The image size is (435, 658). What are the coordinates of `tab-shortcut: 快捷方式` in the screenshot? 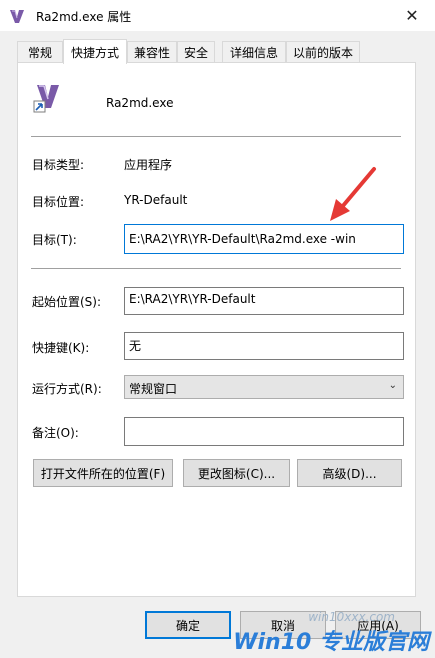 It's located at (95, 51).